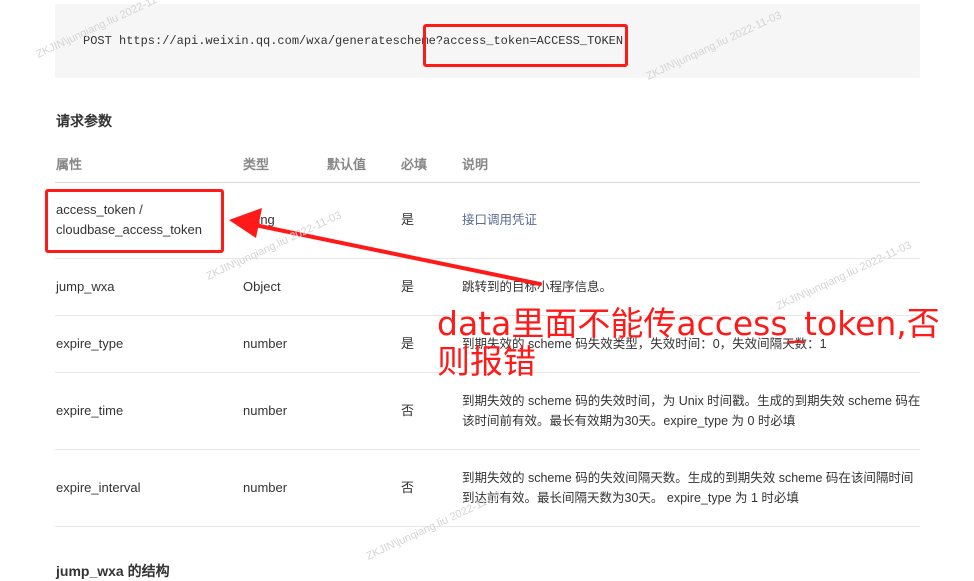 Image resolution: width=974 pixels, height=581 pixels. Describe the element at coordinates (688, 342) in the screenshot. I see `annotation-note: data里面不能传access_token,否则报错` at that location.